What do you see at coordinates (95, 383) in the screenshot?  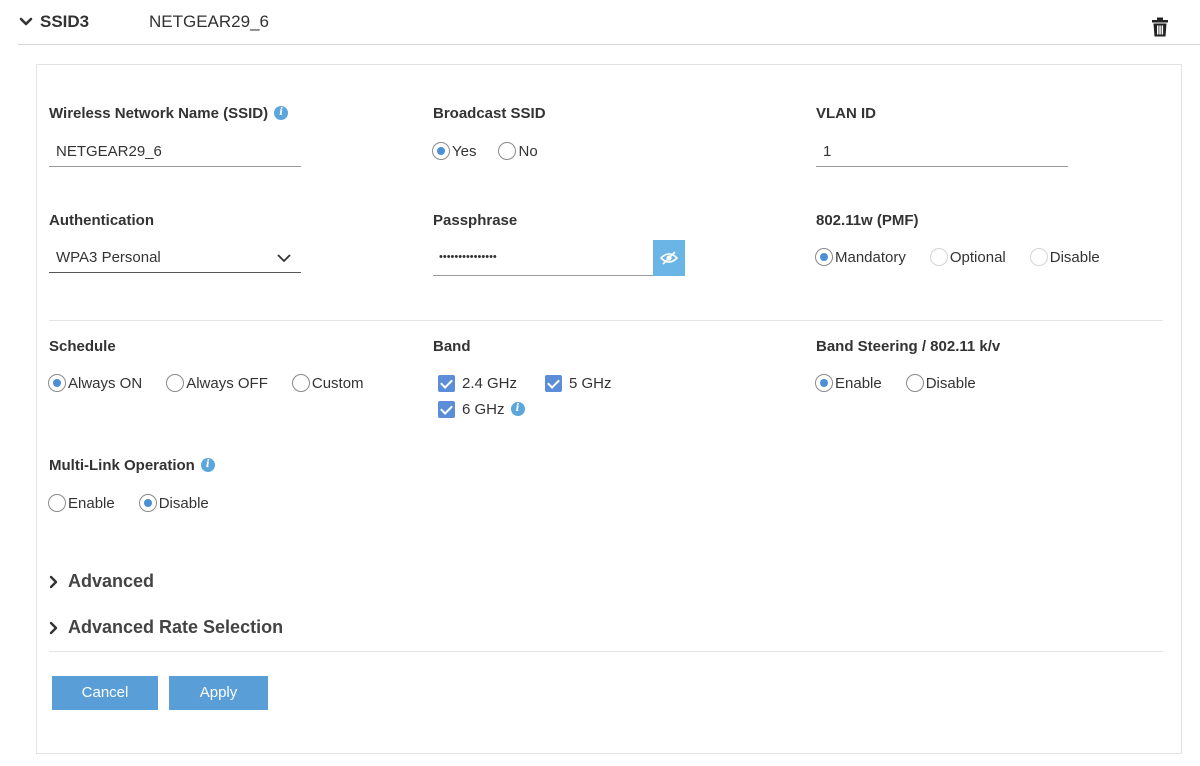 I see `schedule-always-on-radio: Always ON` at bounding box center [95, 383].